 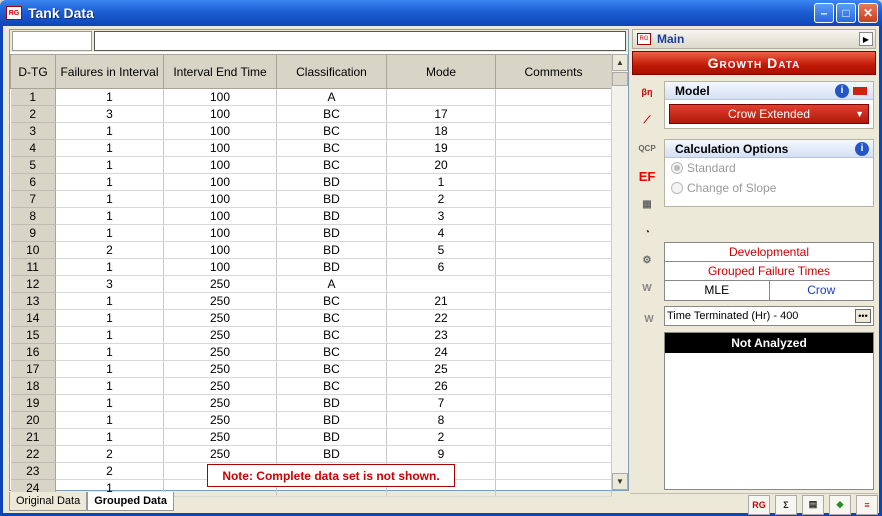 What do you see at coordinates (33, 352) in the screenshot?
I see `row-header: 16` at bounding box center [33, 352].